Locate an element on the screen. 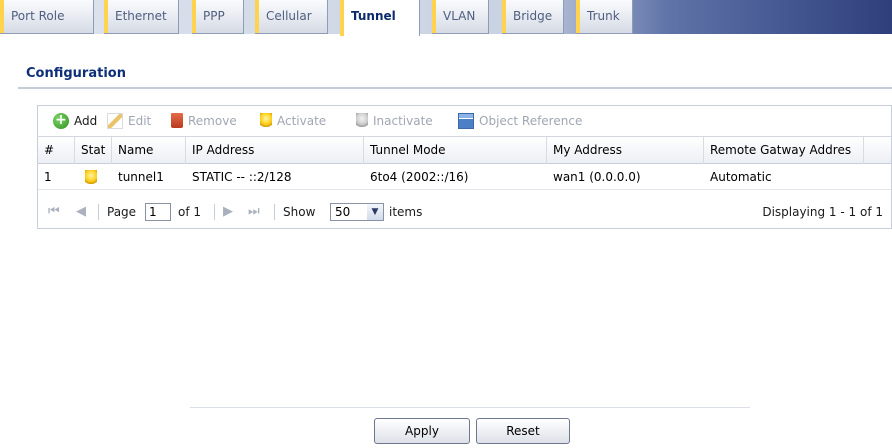 Image resolution: width=892 pixels, height=448 pixels. object-reference-icon is located at coordinates (466, 120).